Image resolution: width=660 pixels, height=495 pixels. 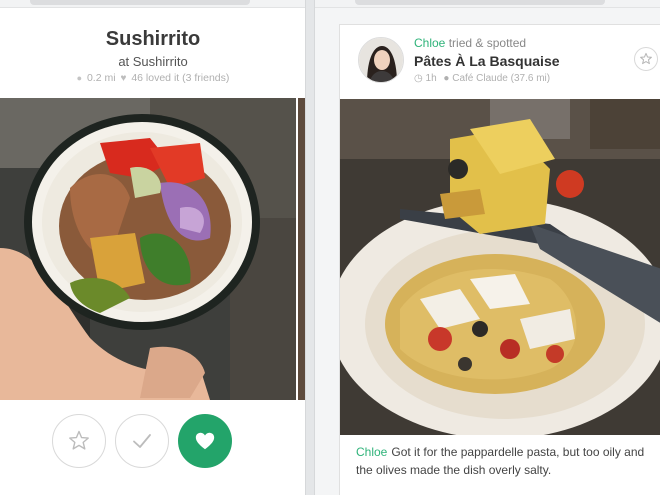 What do you see at coordinates (371, 452) in the screenshot?
I see `comment-user-link: Chloe` at bounding box center [371, 452].